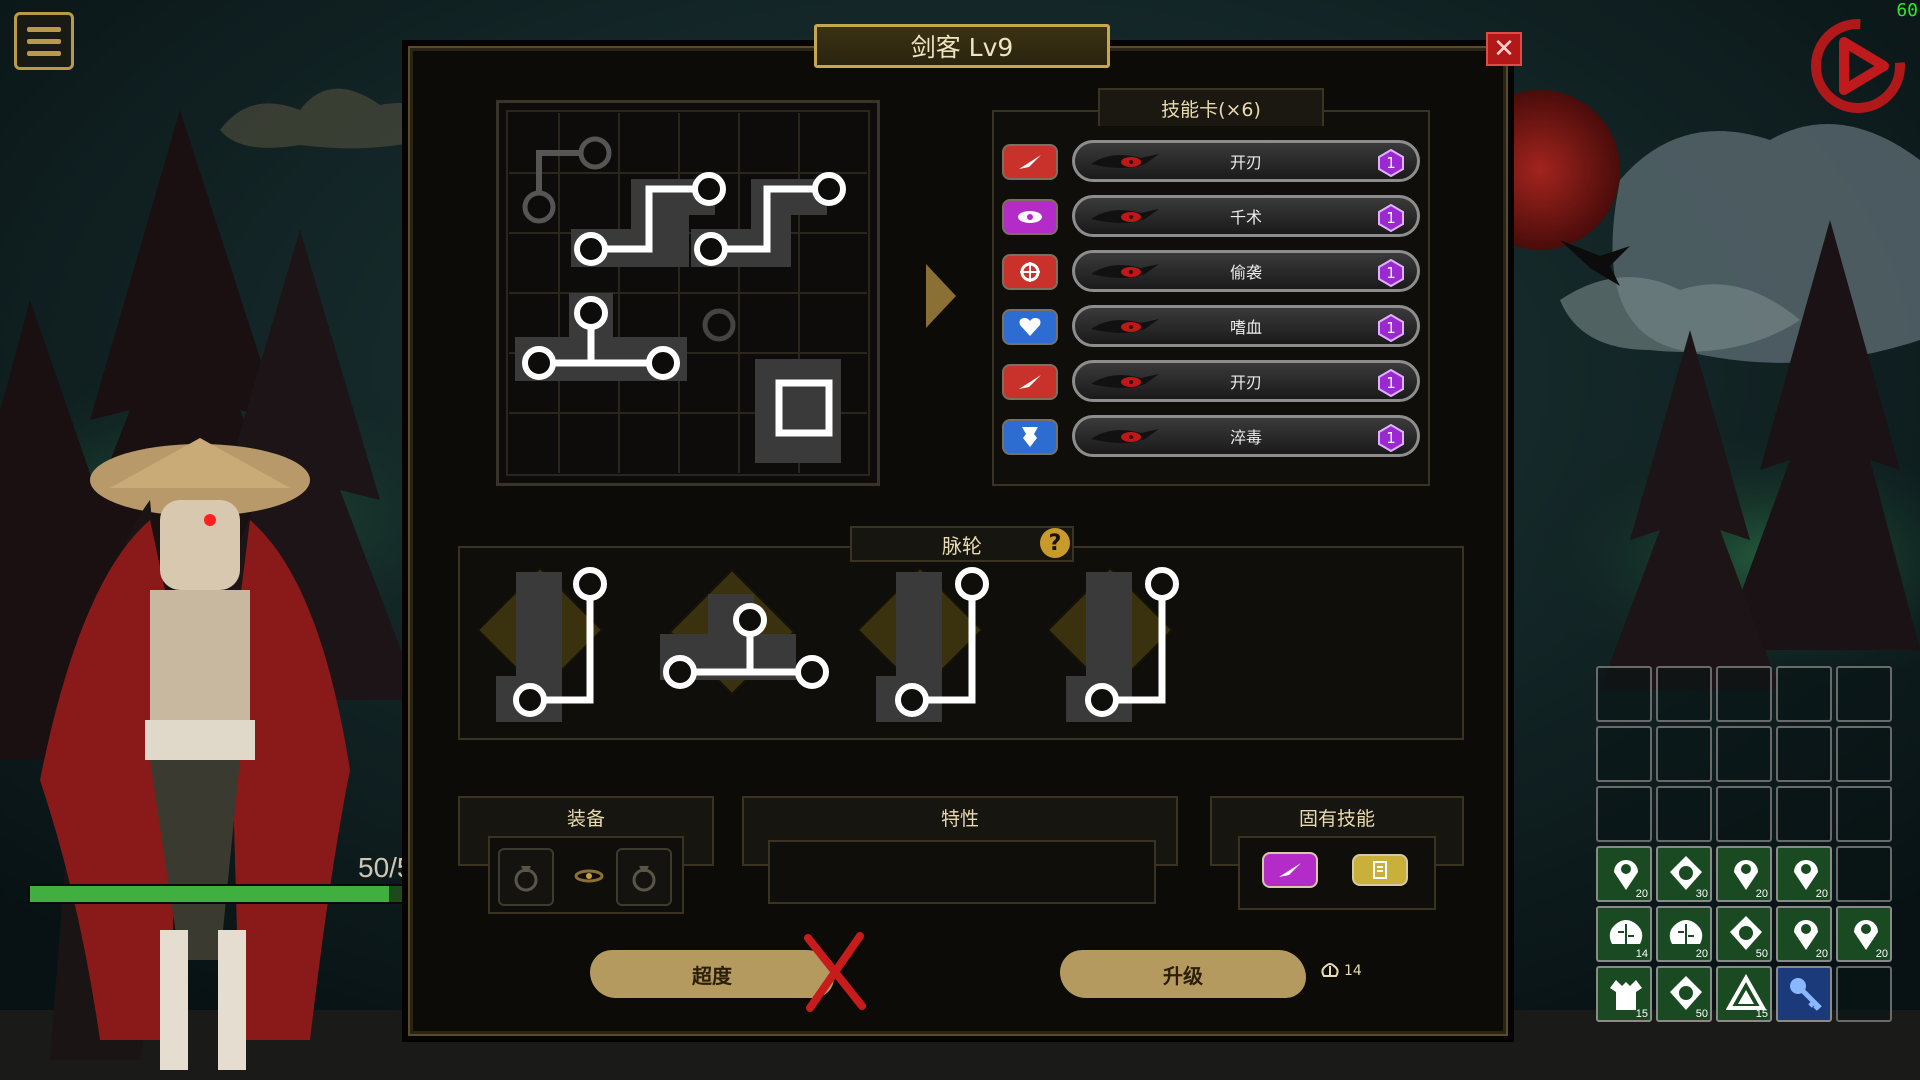 Image resolution: width=1920 pixels, height=1080 pixels. Describe the element at coordinates (688, 293) in the screenshot. I see `rune-grid` at that location.